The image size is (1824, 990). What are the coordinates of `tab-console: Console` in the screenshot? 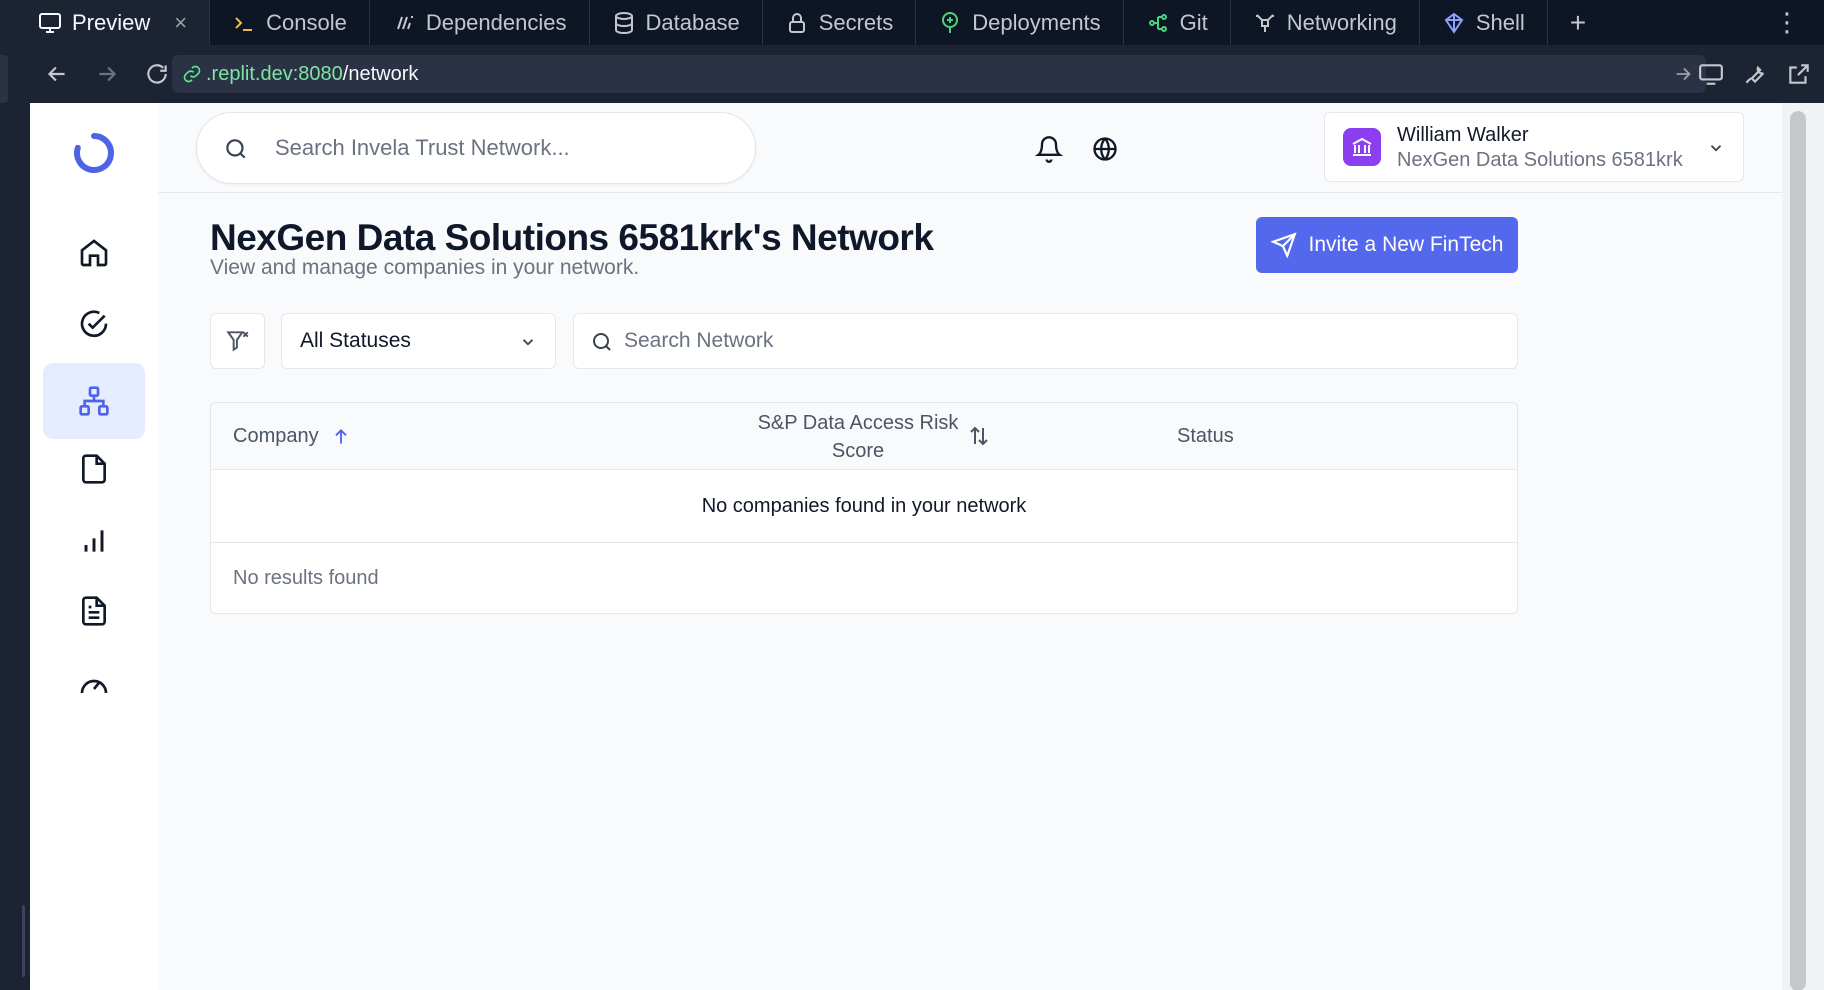 It's located at (290, 22).